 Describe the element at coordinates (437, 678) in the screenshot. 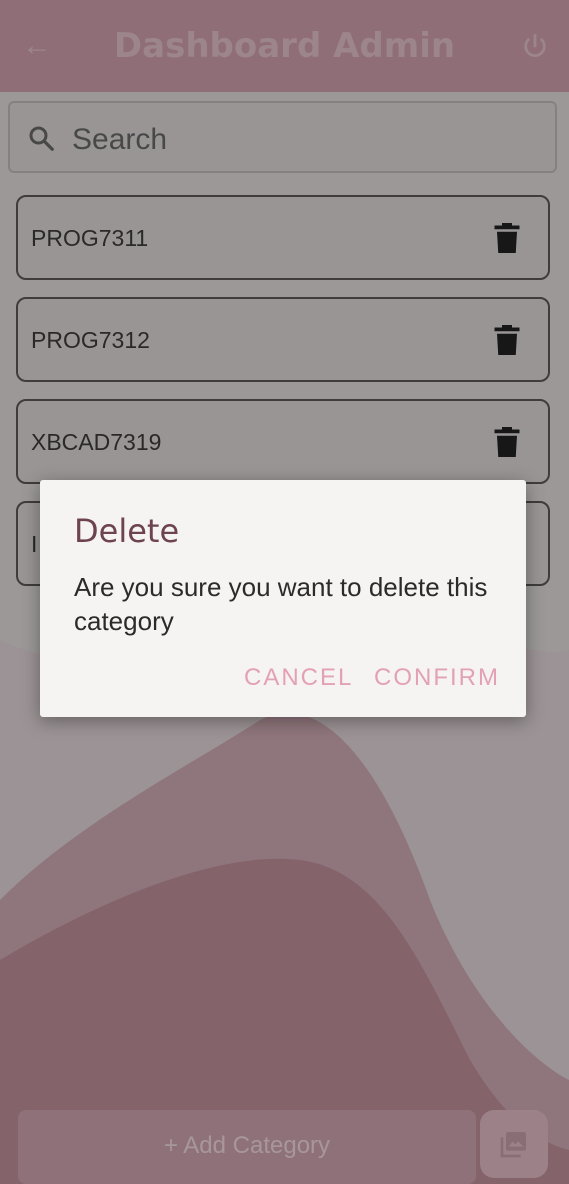

I see `confirm-button: CONFIRM` at that location.